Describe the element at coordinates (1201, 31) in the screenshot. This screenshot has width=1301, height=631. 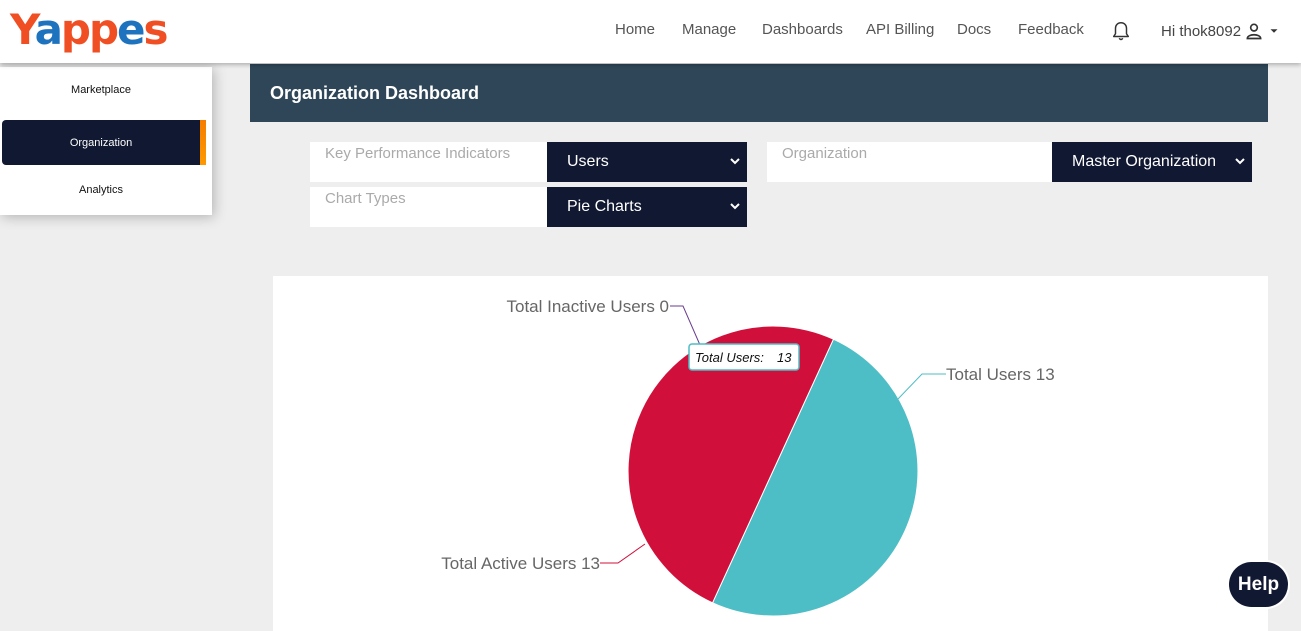
I see `user-greeting: Hi thok8092` at that location.